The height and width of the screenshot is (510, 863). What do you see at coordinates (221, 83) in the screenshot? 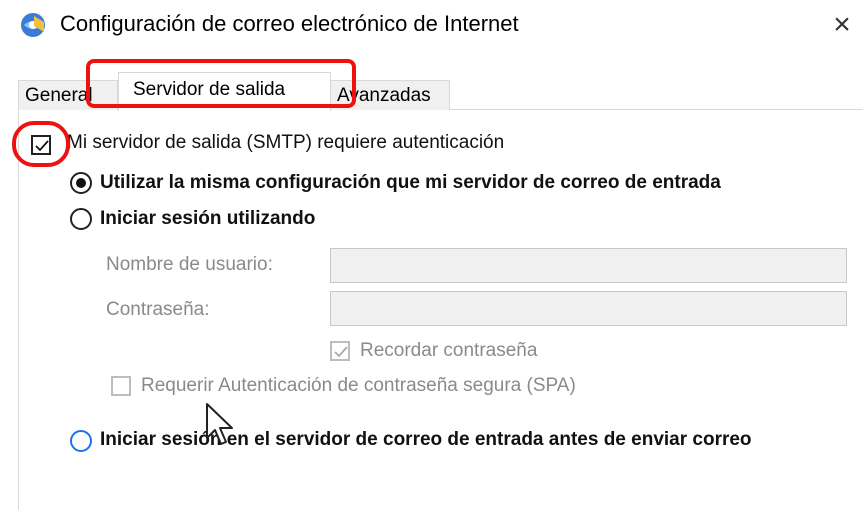
I see `highlight-active-tab` at bounding box center [221, 83].